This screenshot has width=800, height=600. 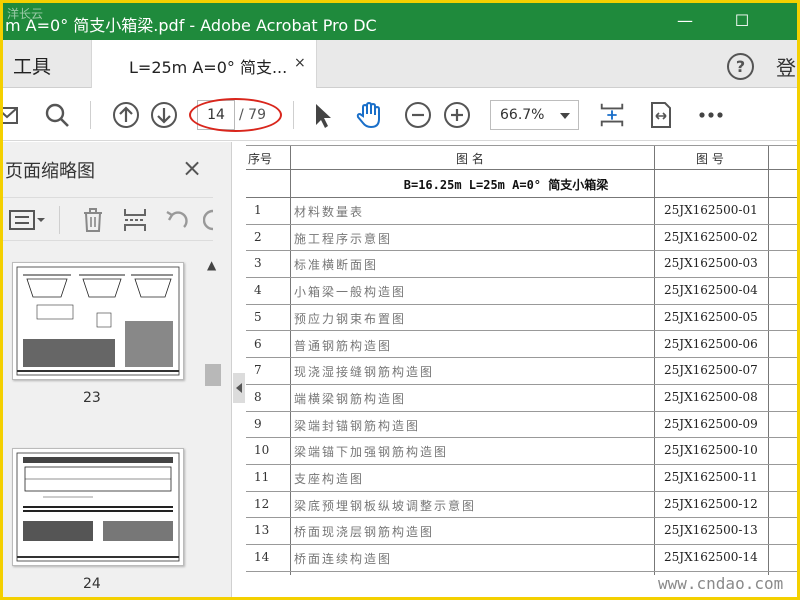 I want to click on window-title: m A=0° 简支小箱梁.pdf - Adobe Acrobat Pro DC, so click(x=191, y=25).